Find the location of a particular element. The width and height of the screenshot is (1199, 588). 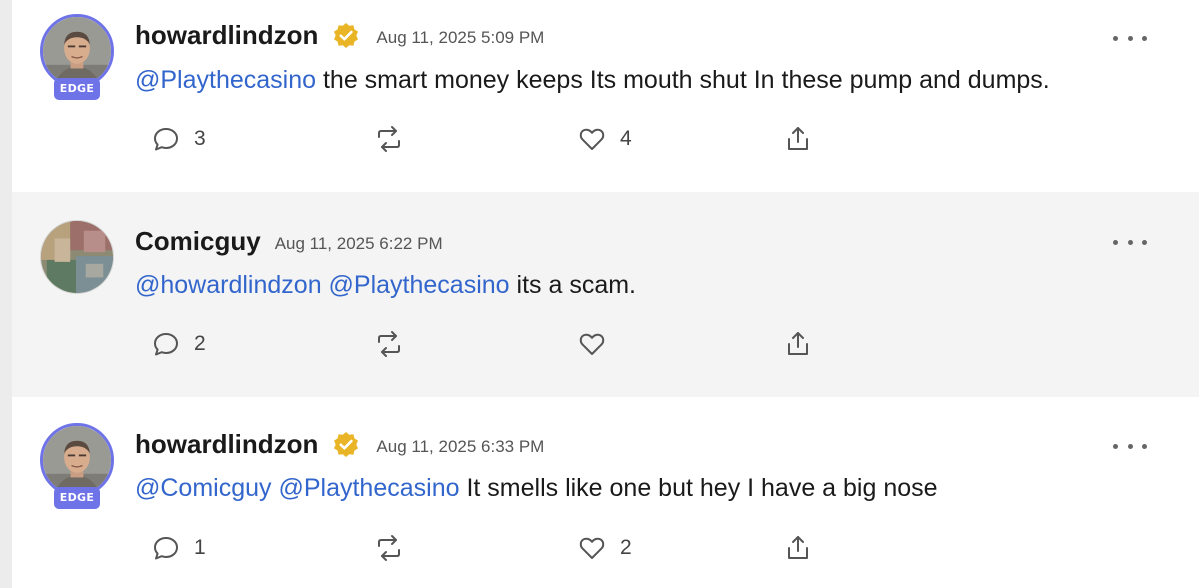

author-avatar is located at coordinates (77, 257).